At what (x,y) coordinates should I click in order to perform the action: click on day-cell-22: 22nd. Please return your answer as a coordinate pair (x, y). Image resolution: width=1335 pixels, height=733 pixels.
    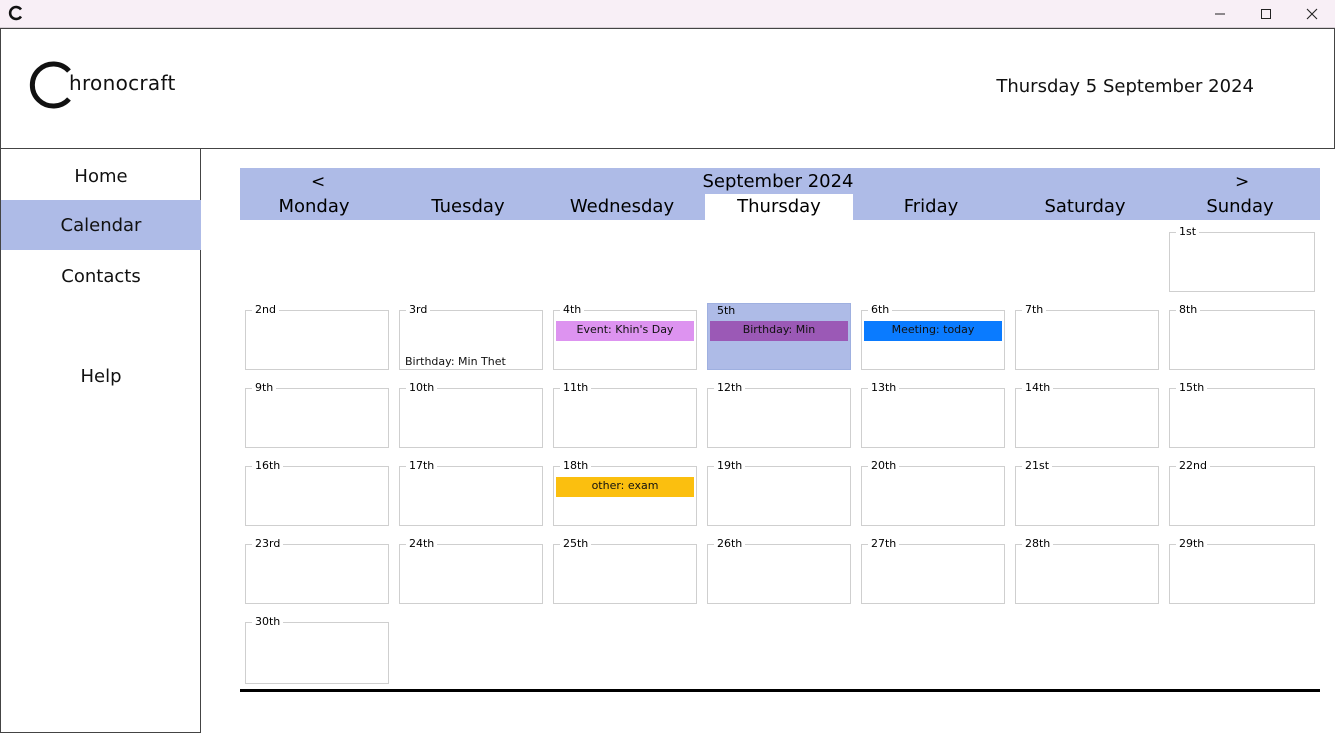
    Looking at the image, I should click on (1242, 492).